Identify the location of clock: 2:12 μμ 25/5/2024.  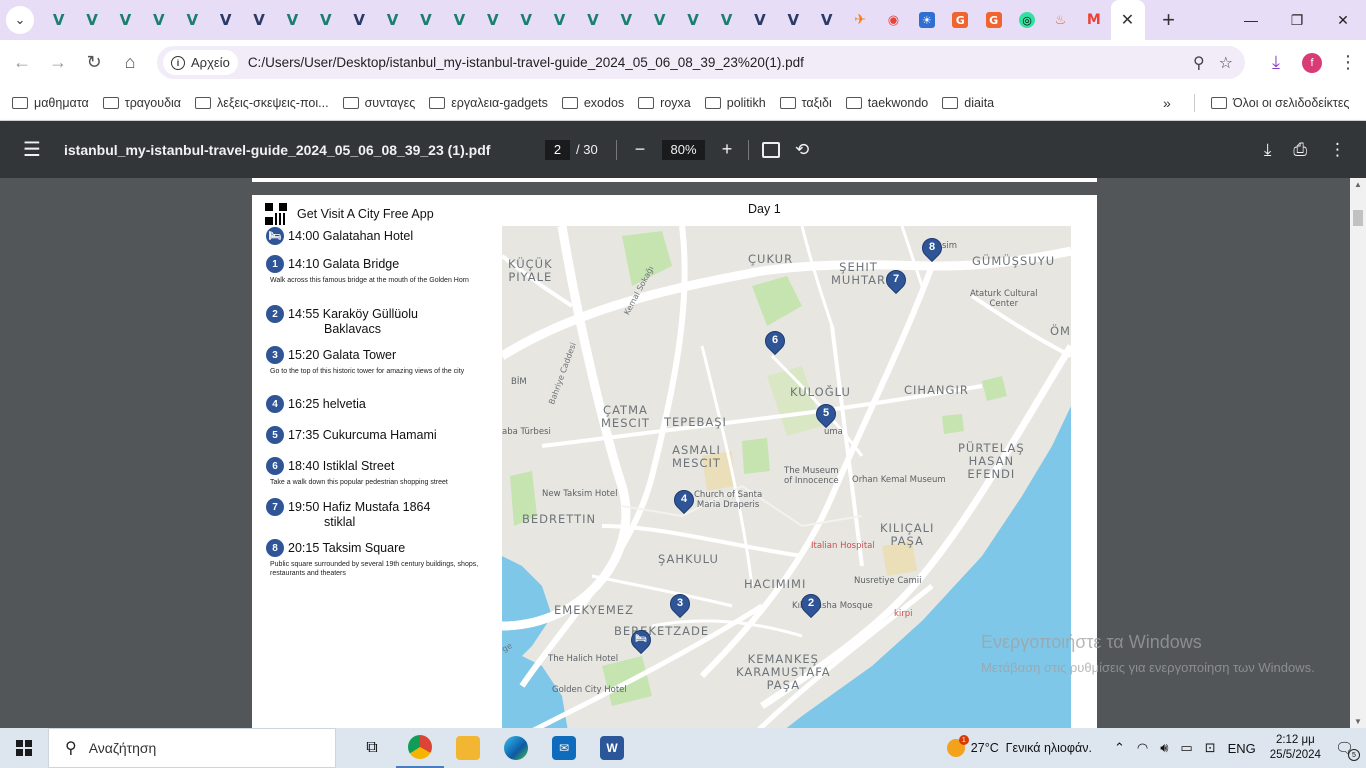
(1295, 748).